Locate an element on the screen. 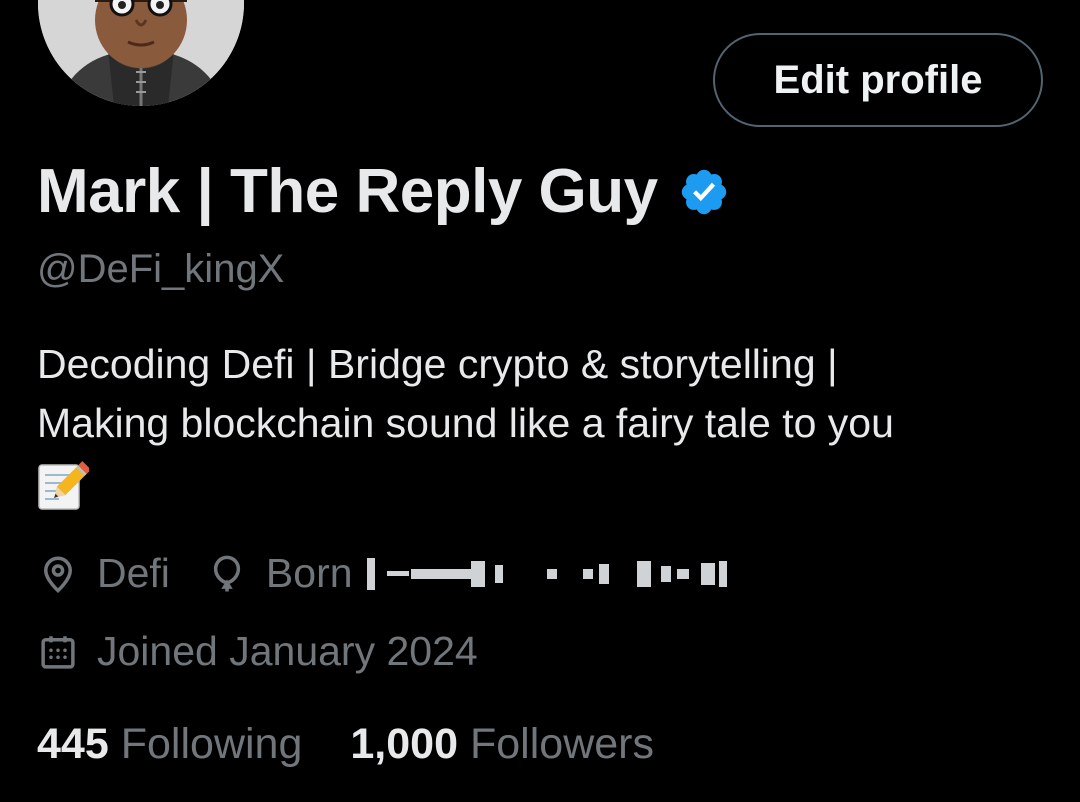  memo-icon is located at coordinates (63, 485).